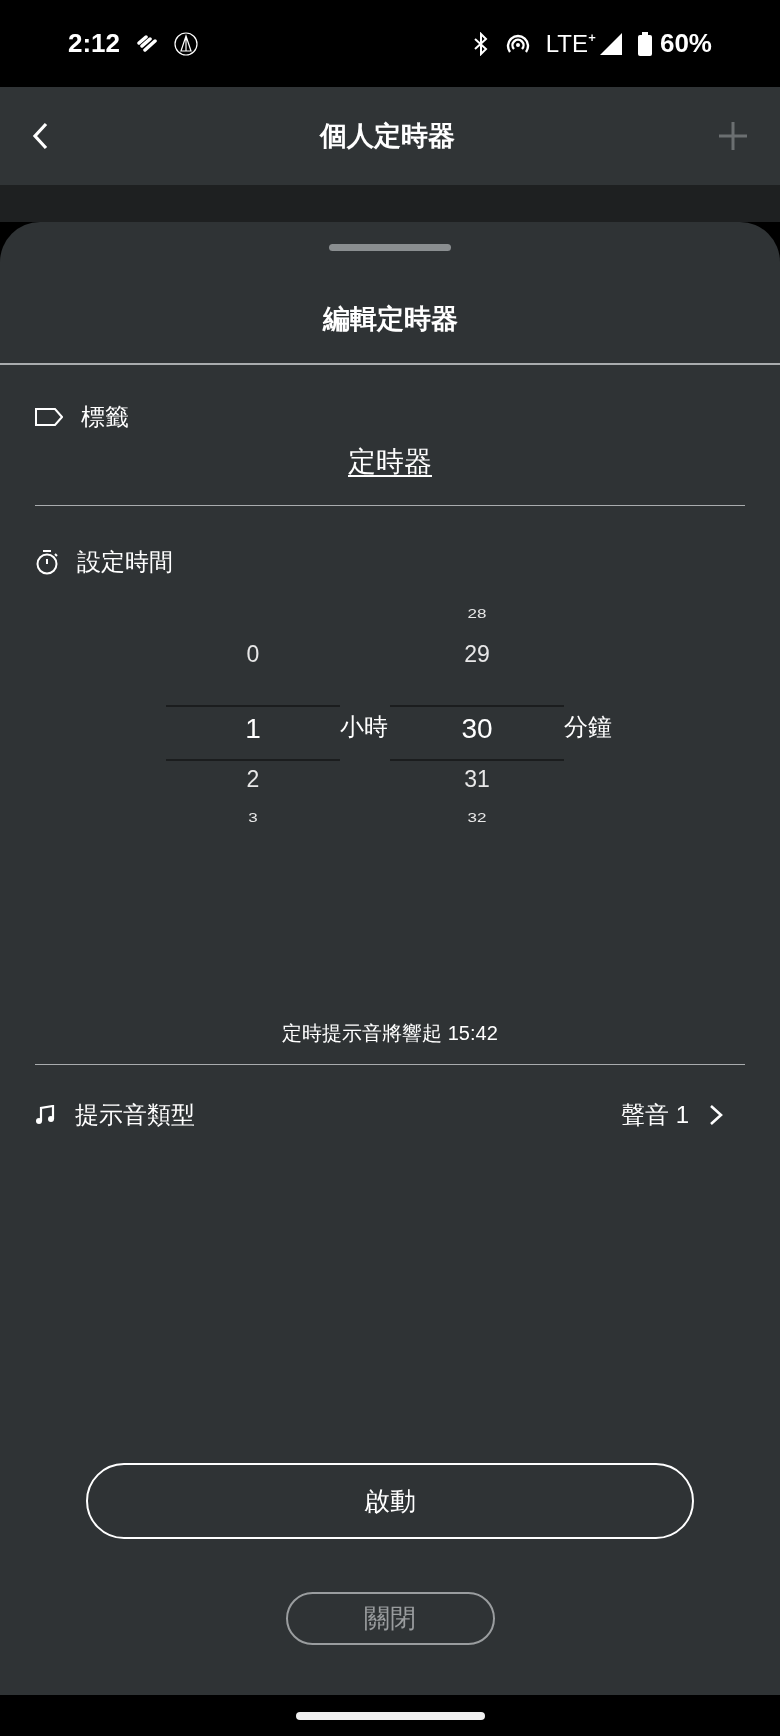  I want to click on picker-value: 29, so click(477, 654).